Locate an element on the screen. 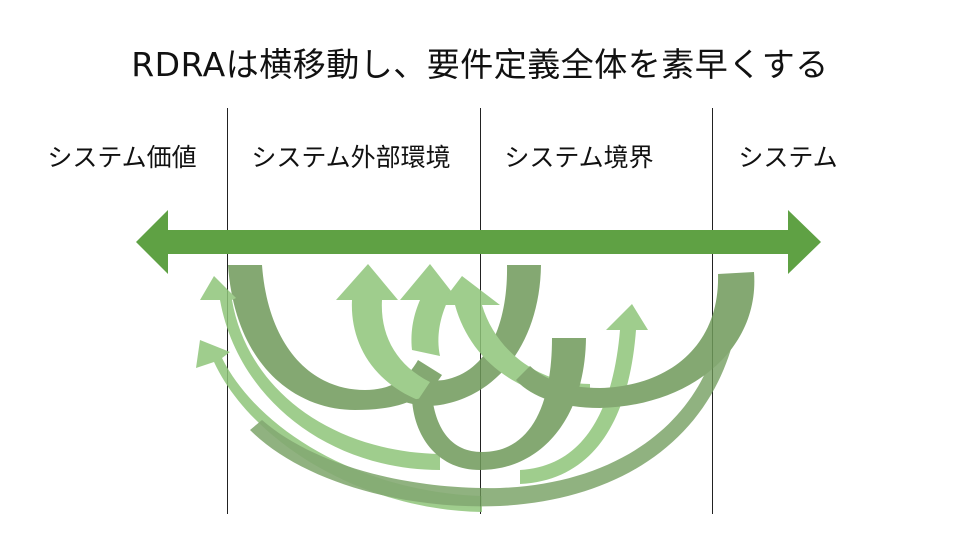  curved-arrow is located at coordinates (429, 310).